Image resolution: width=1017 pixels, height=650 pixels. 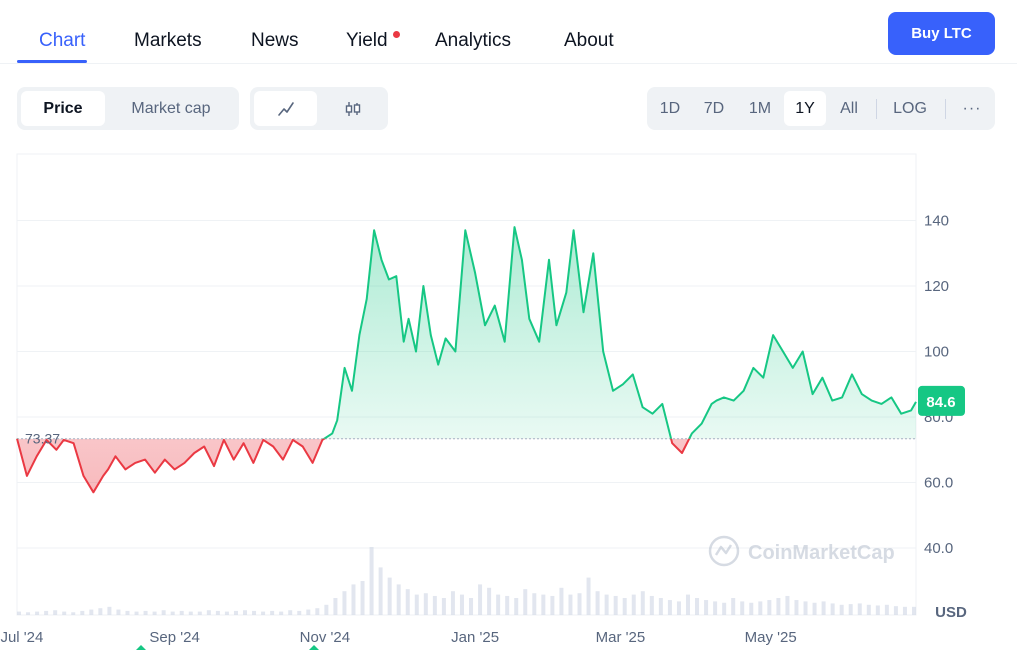 I want to click on buy-ltc-button: Buy LTC, so click(x=941, y=33).